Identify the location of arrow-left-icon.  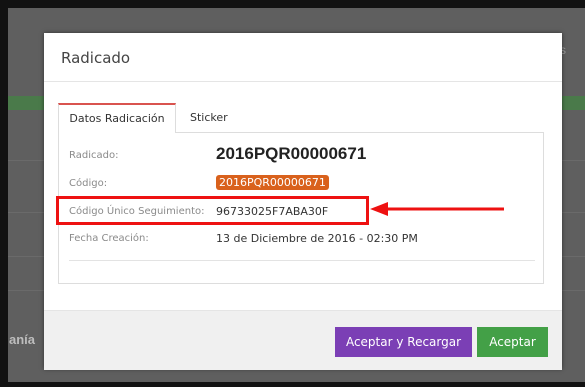
(437, 209).